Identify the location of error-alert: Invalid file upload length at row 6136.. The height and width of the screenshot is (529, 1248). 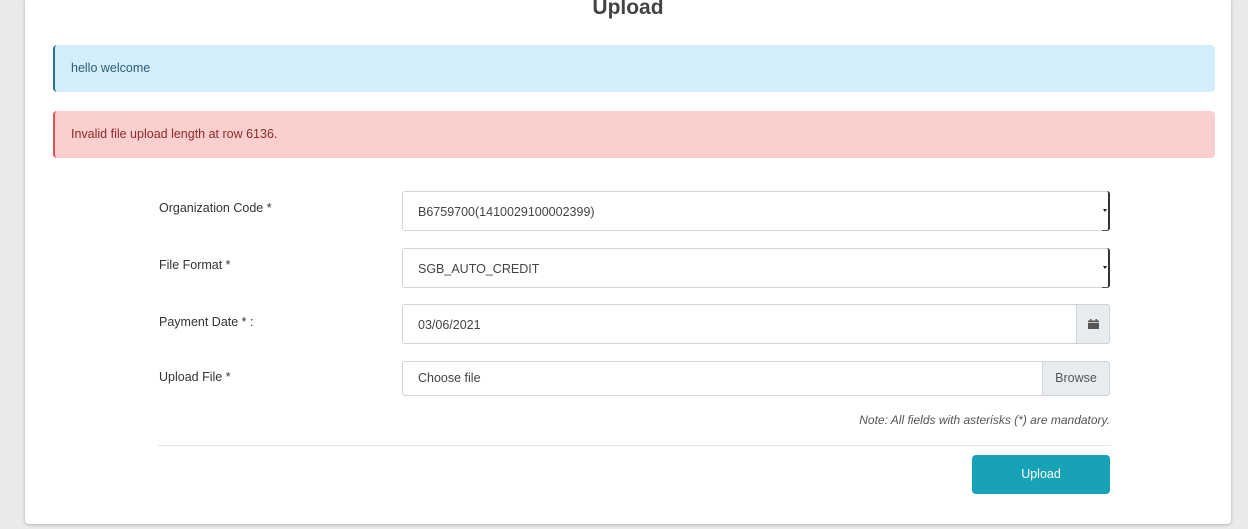
(634, 134).